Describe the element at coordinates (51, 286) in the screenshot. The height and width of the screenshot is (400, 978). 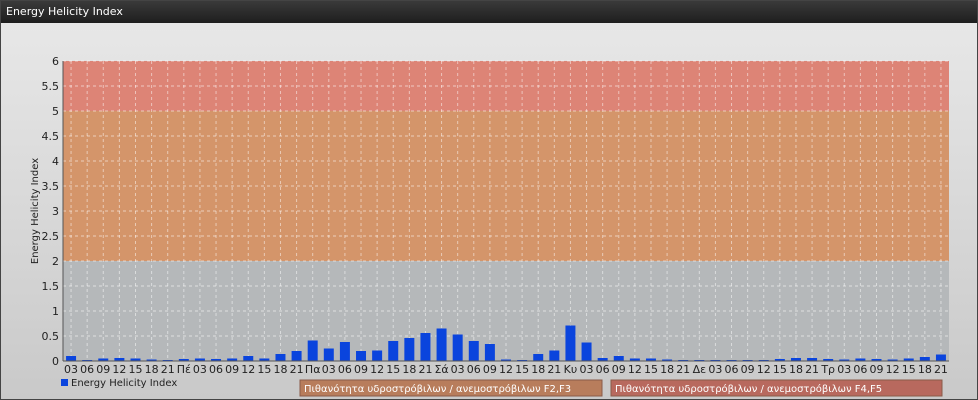
I see `y-tick-label: 1.5` at that location.